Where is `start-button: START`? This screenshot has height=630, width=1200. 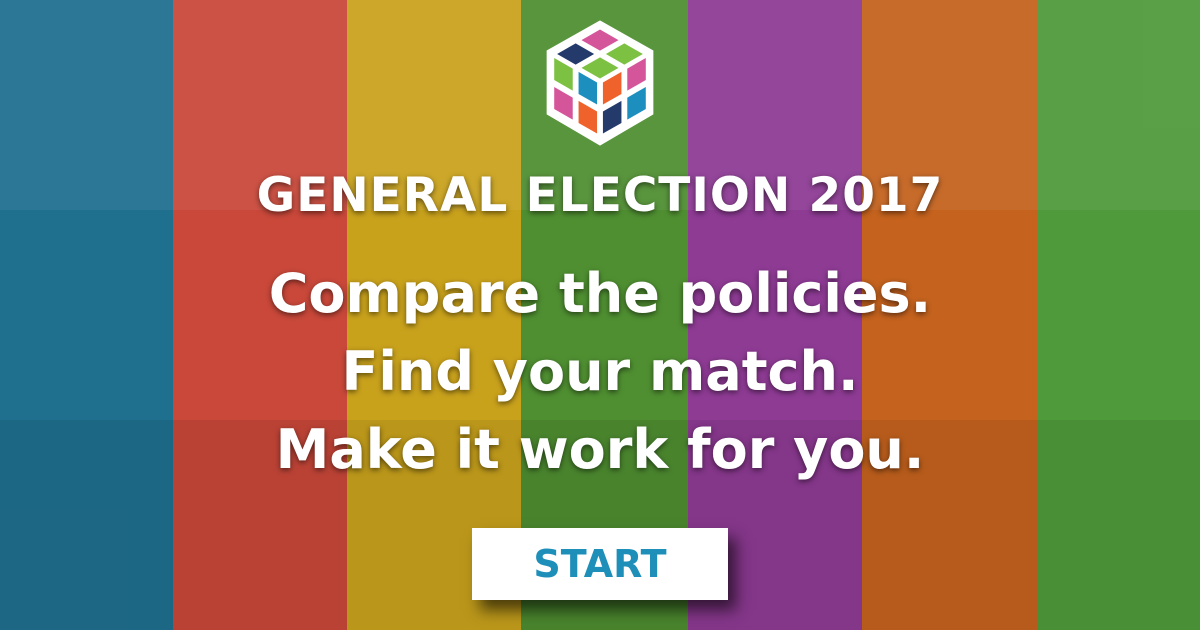 start-button: START is located at coordinates (600, 564).